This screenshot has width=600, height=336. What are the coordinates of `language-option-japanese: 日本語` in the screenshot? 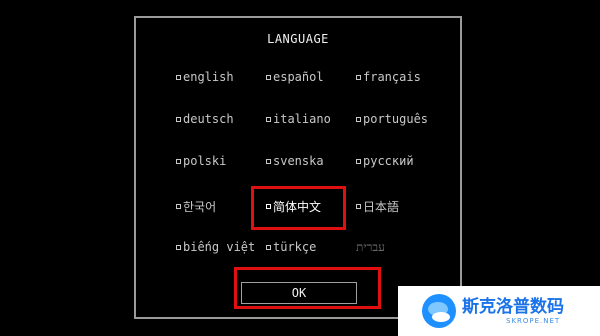 It's located at (377, 206).